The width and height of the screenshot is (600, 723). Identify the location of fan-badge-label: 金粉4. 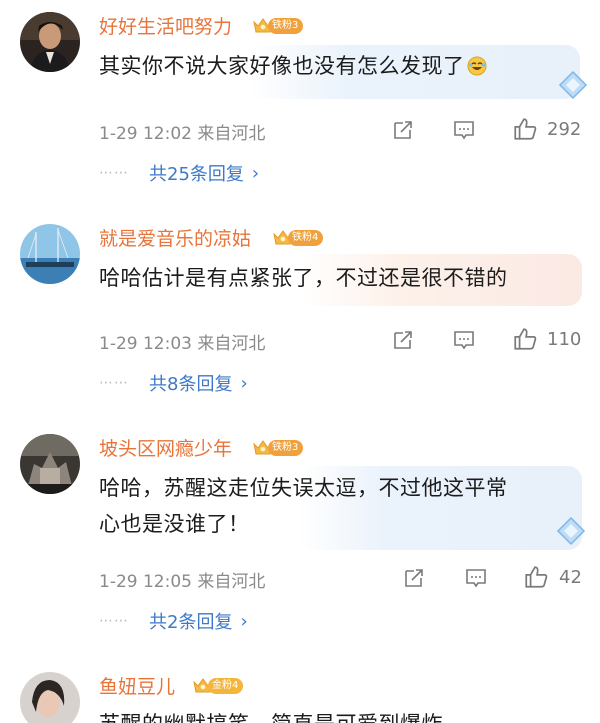
(226, 685).